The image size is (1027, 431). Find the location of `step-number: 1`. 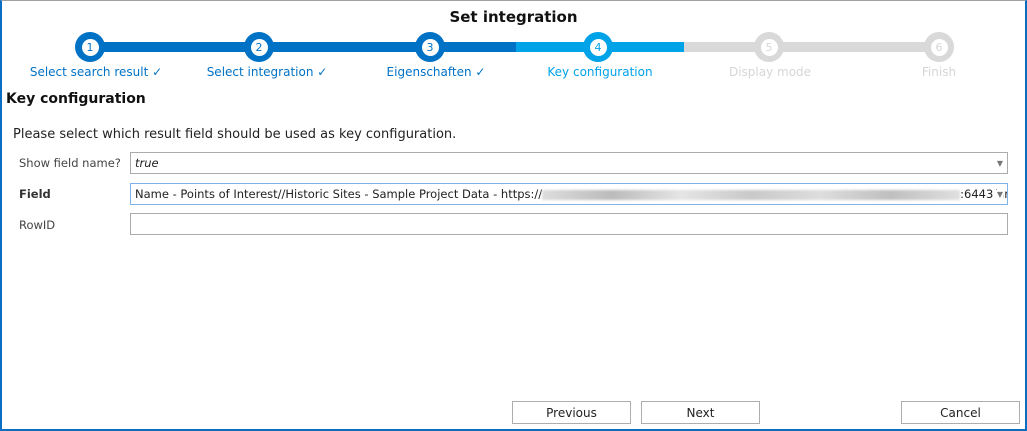

step-number: 1 is located at coordinates (90, 47).